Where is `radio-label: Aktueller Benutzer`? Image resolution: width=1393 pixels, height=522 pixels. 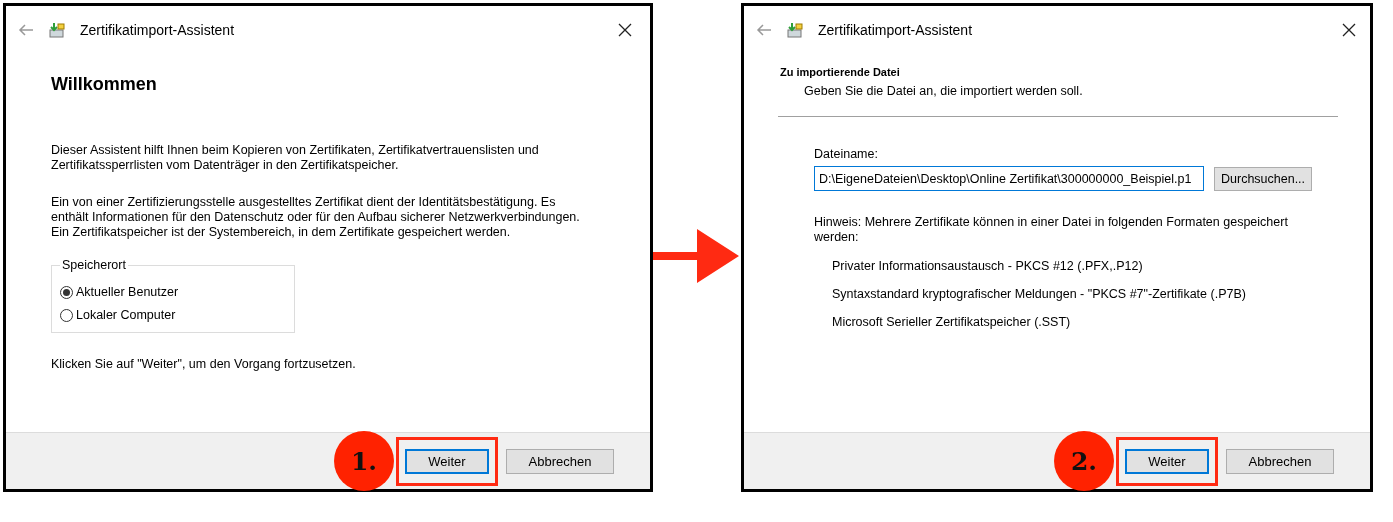
radio-label: Aktueller Benutzer is located at coordinates (127, 292).